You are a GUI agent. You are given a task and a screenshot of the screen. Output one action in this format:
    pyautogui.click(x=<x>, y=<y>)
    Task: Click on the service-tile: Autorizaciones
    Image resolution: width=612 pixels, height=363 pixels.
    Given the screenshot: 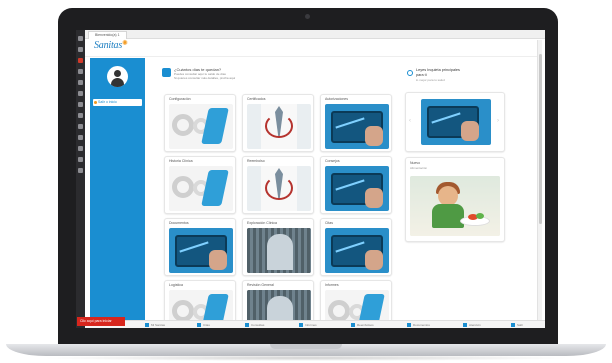 What is the action you would take?
    pyautogui.click(x=356, y=123)
    